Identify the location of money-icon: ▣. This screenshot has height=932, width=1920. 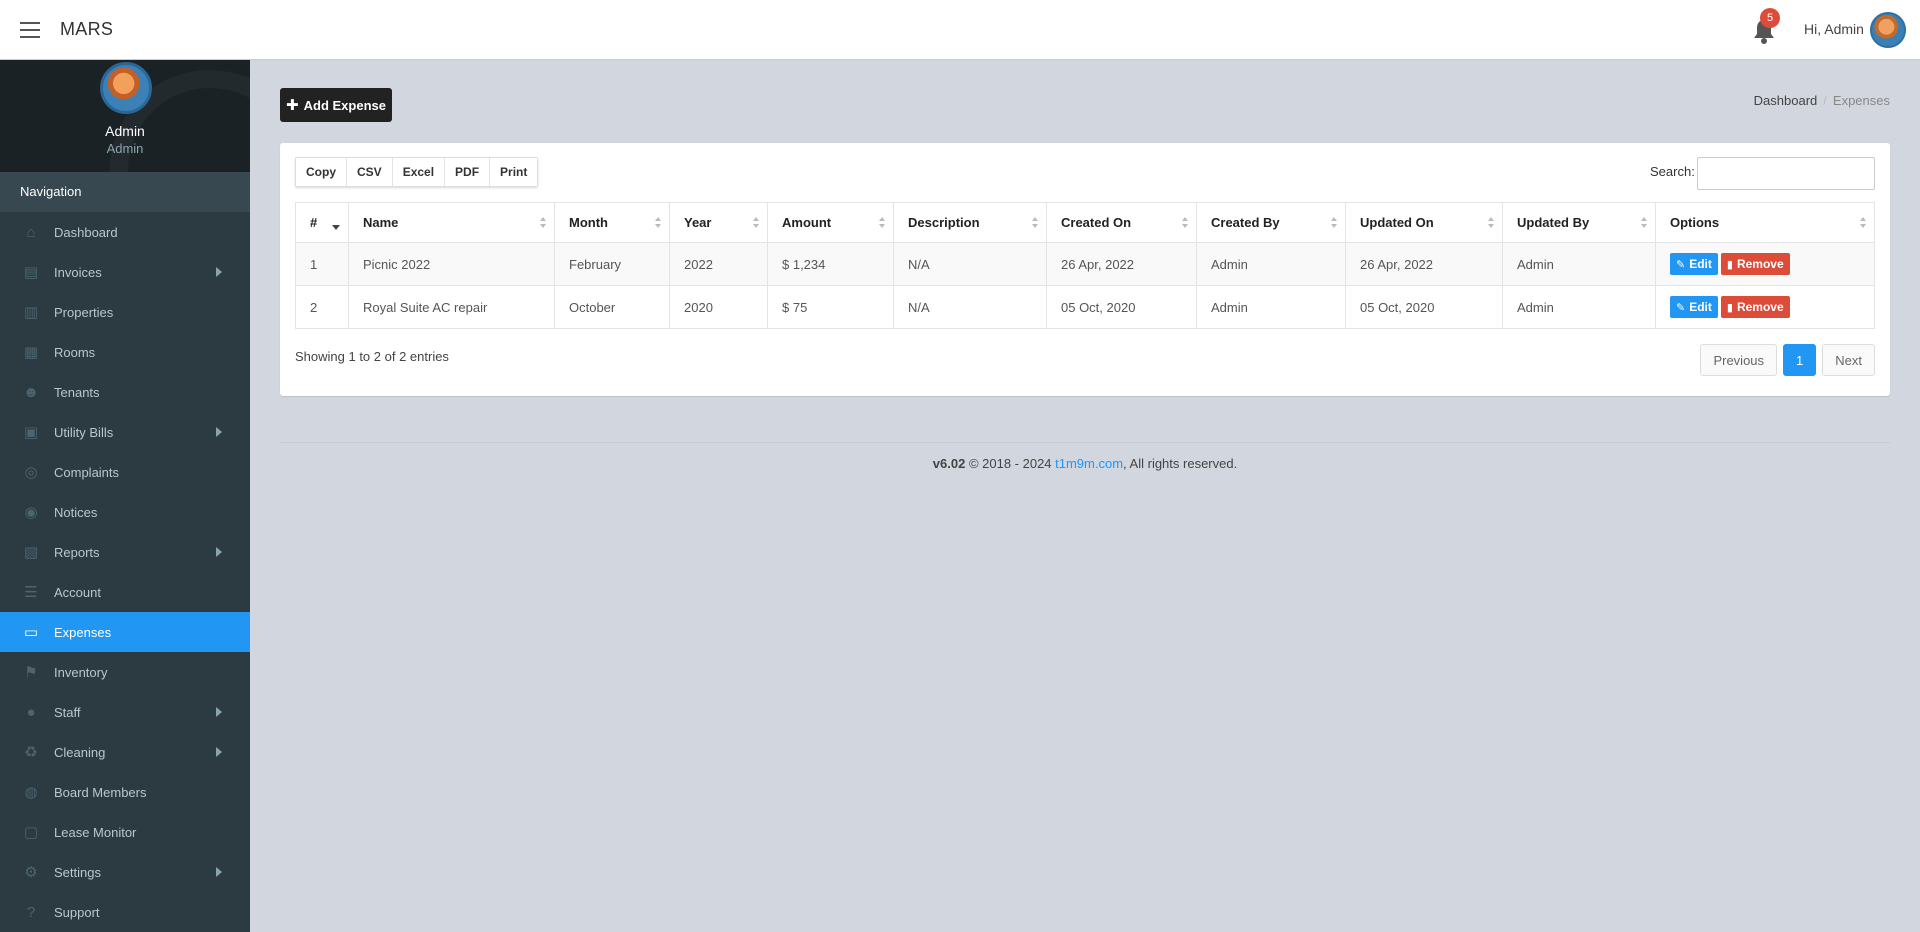
(31, 432).